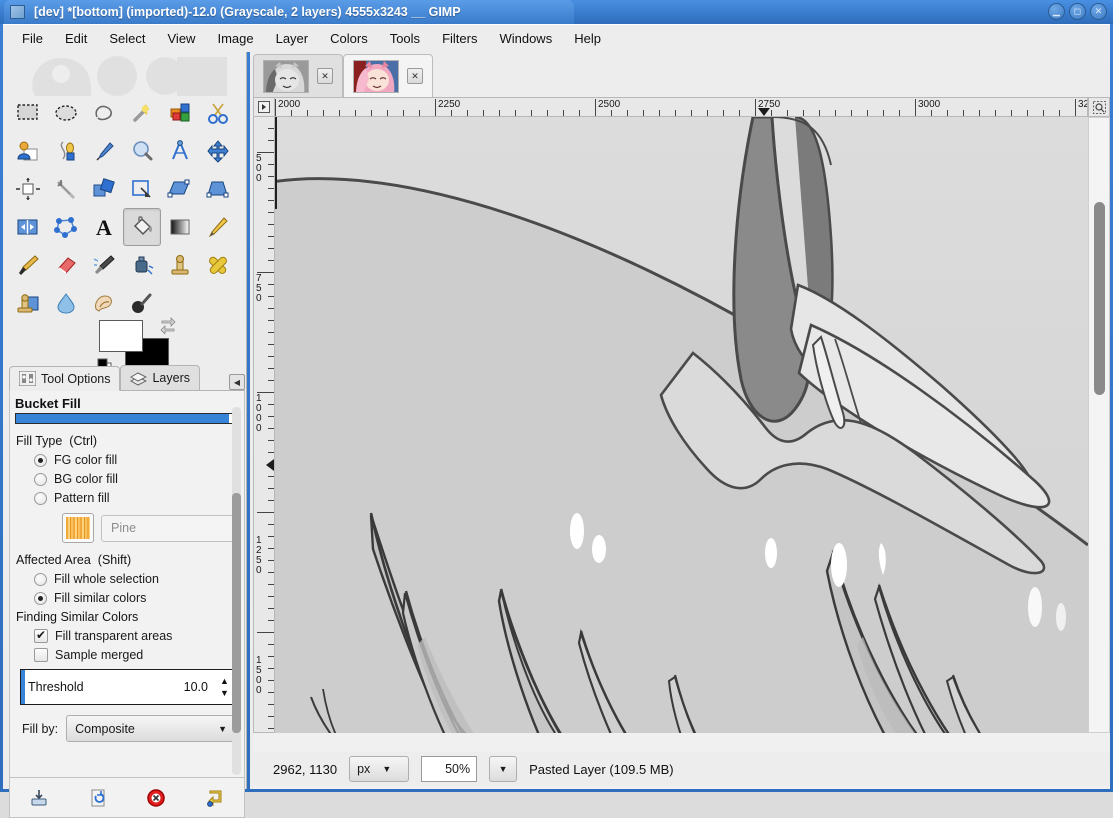 This screenshot has height=818, width=1113. What do you see at coordinates (137, 498) in the screenshot?
I see `radio-pattern-fill: Pattern fill` at bounding box center [137, 498].